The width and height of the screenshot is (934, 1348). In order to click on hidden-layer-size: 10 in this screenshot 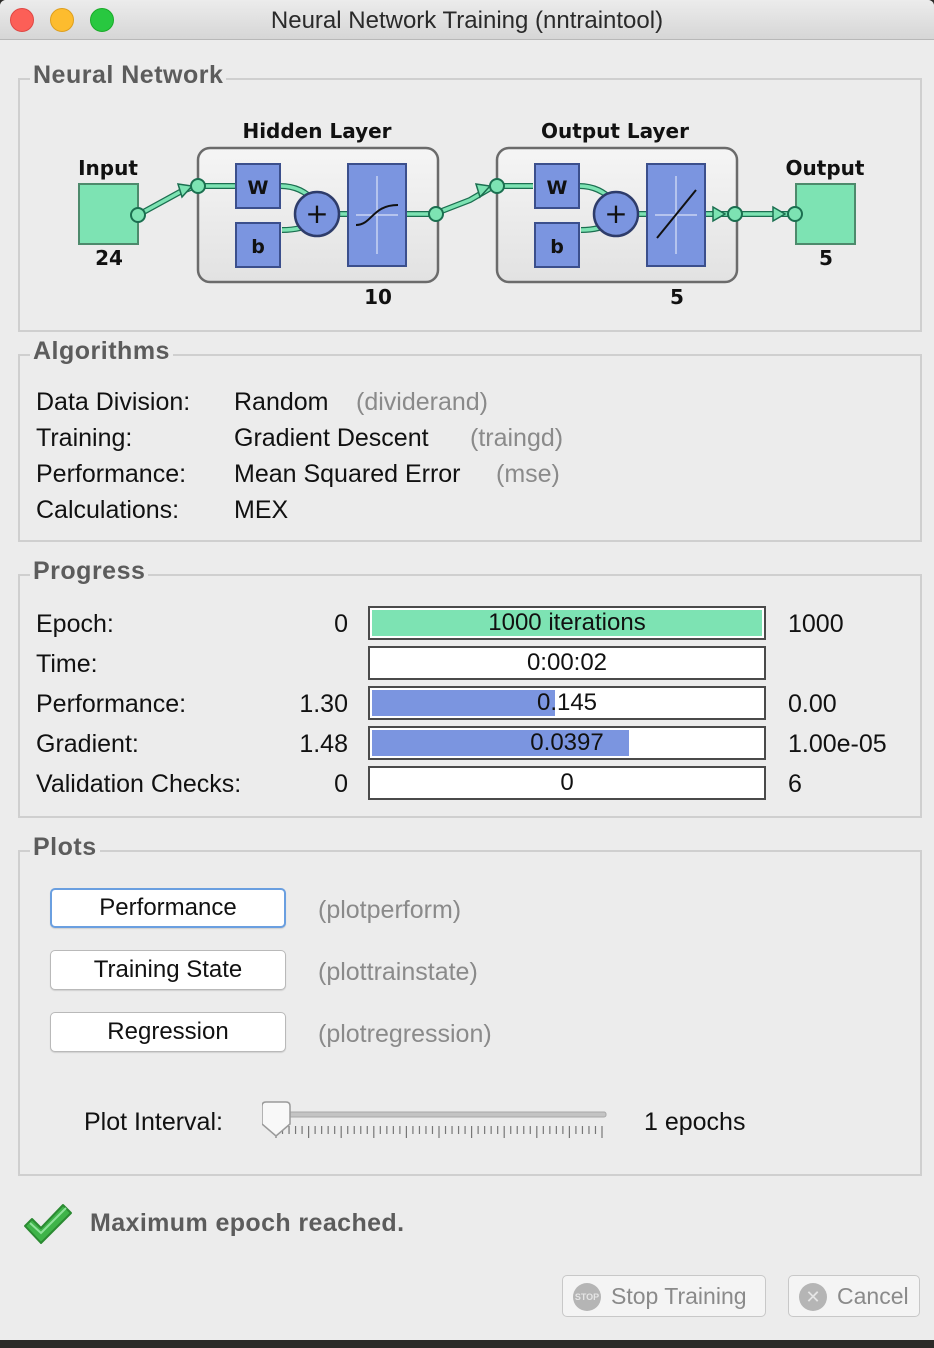, I will do `click(378, 297)`.